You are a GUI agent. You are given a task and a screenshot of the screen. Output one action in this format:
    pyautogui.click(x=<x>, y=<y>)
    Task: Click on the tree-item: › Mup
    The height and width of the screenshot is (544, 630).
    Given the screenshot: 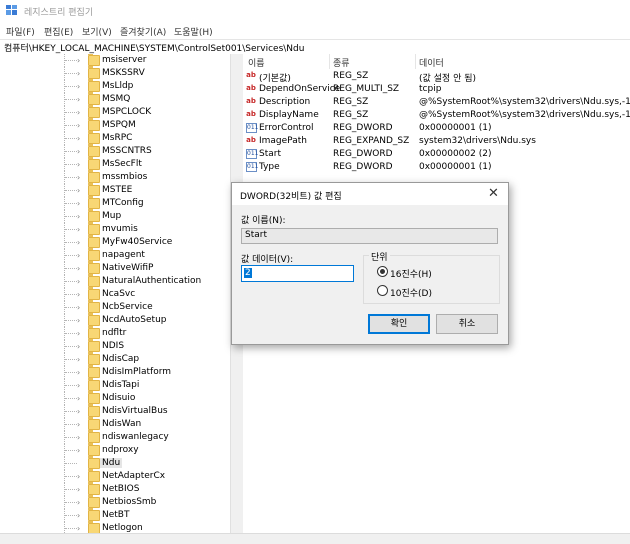 What is the action you would take?
    pyautogui.click(x=115, y=216)
    